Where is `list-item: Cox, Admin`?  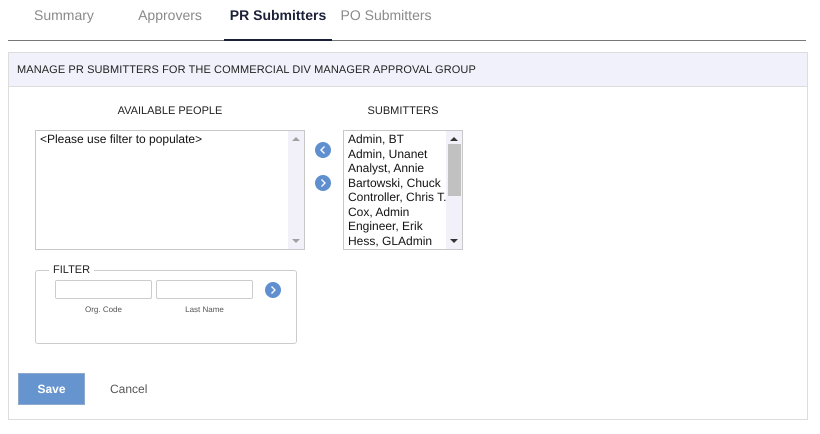
list-item: Cox, Admin is located at coordinates (395, 211).